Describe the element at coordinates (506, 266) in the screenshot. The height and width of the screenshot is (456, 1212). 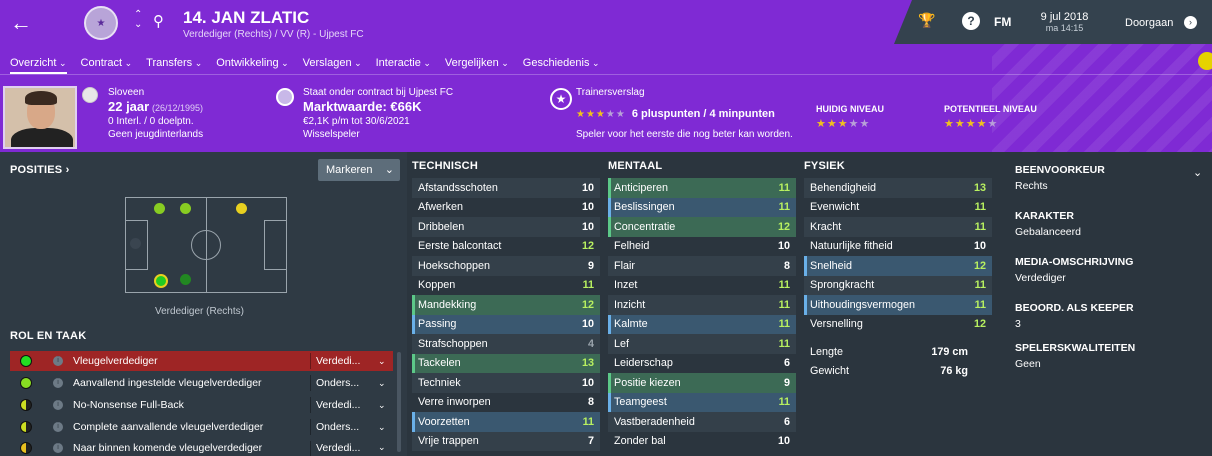
I see `attribute-row: Hoekschoppen 9` at that location.